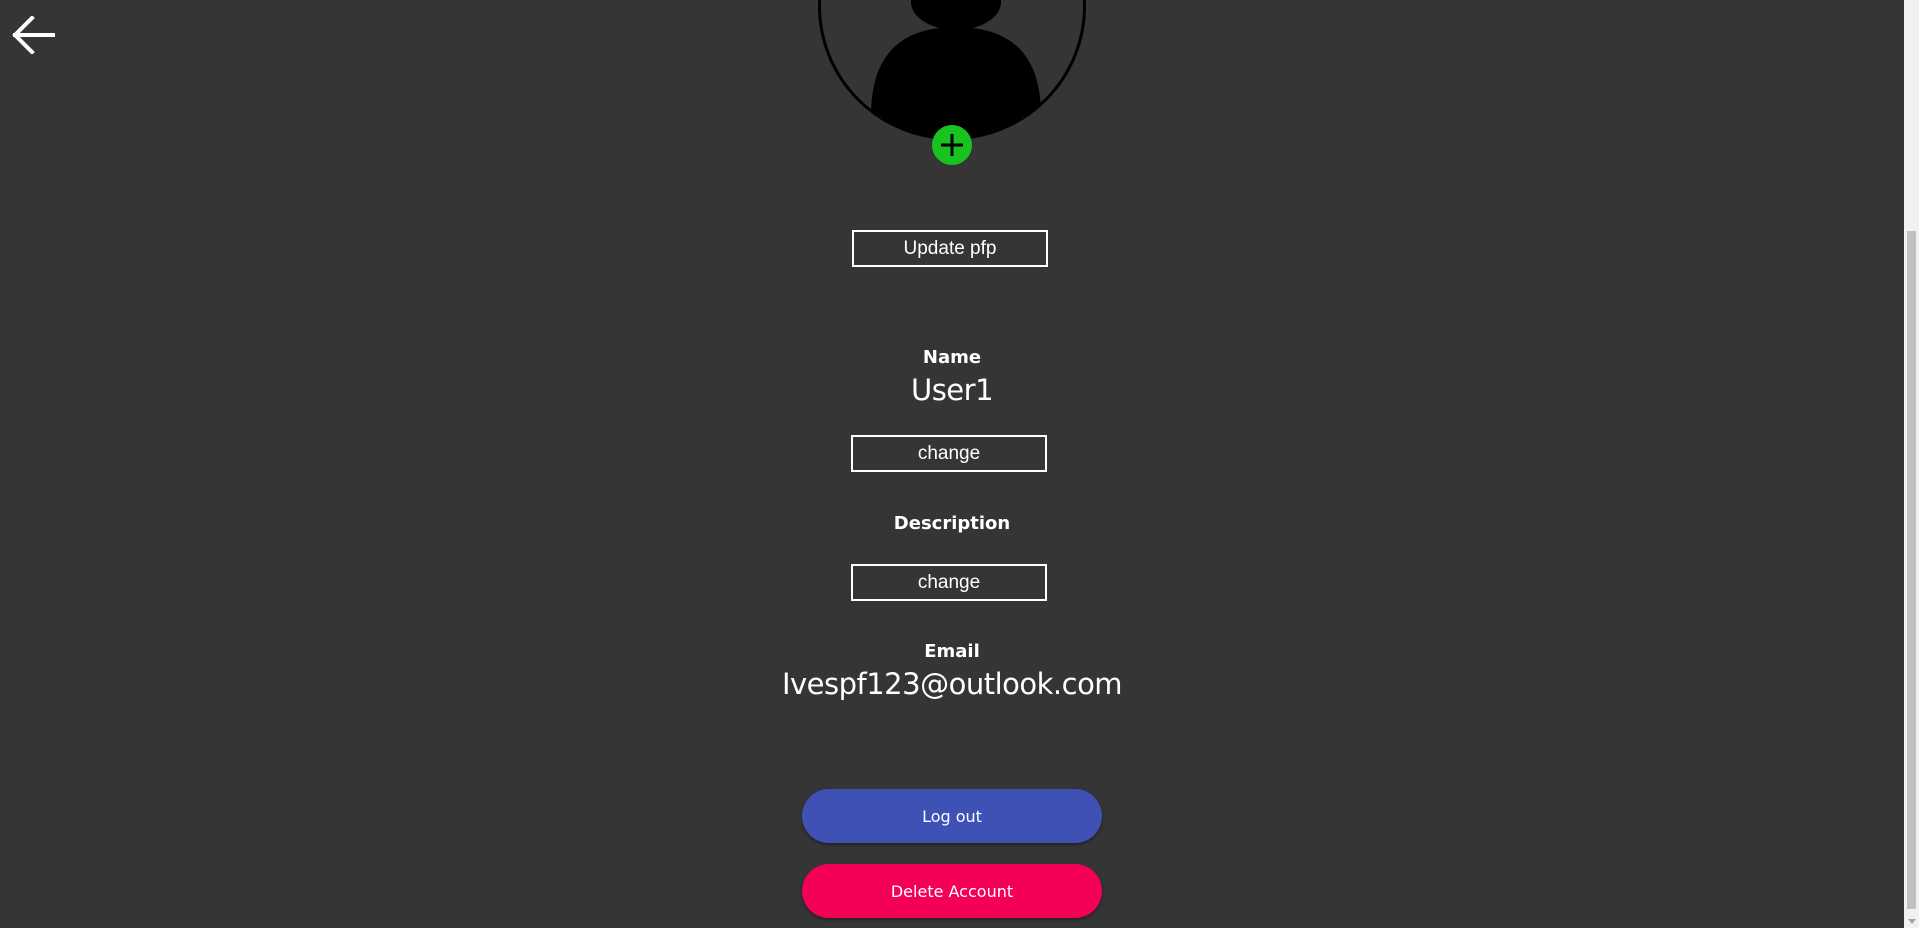 The height and width of the screenshot is (928, 1919). I want to click on back-button, so click(34, 35).